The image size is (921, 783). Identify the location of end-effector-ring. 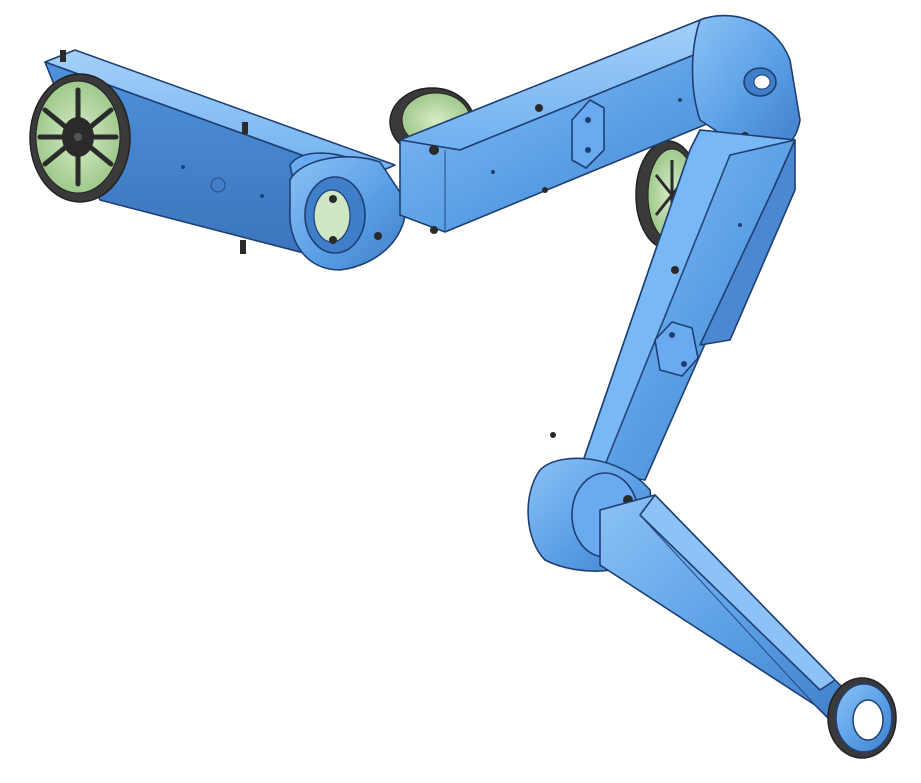
(862, 718).